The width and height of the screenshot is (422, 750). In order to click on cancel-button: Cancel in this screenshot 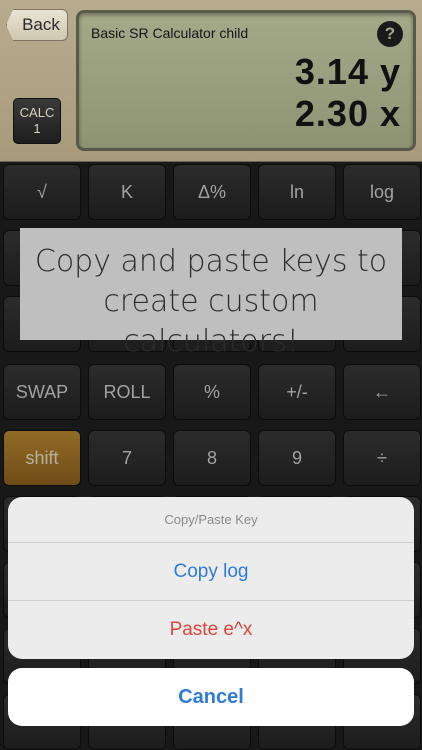, I will do `click(211, 697)`.